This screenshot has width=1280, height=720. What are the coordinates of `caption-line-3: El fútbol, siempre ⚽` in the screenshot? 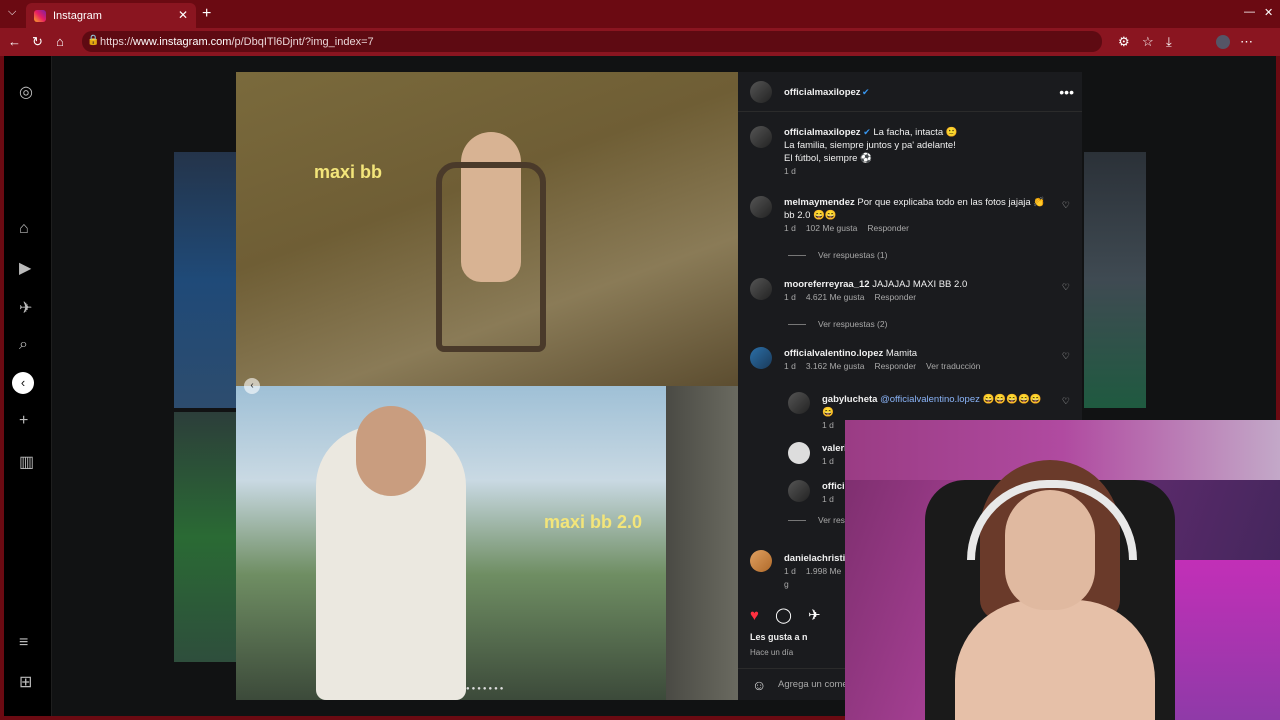 It's located at (828, 158).